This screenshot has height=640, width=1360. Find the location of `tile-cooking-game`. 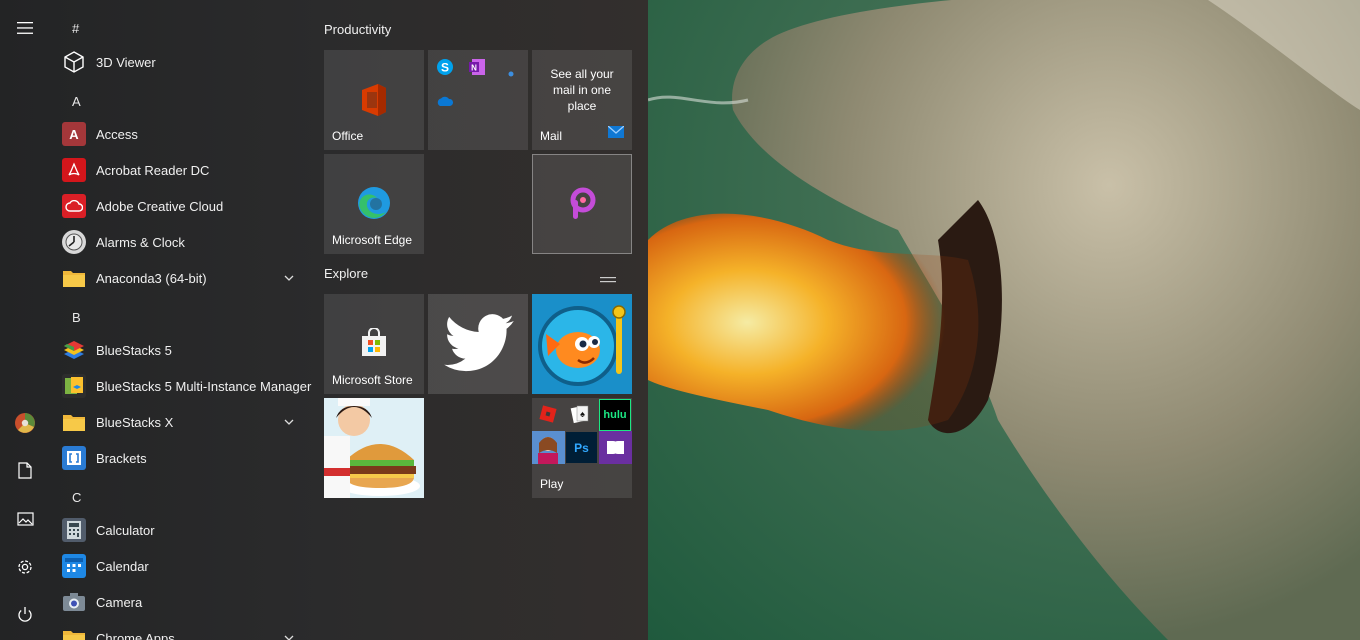

tile-cooking-game is located at coordinates (374, 448).